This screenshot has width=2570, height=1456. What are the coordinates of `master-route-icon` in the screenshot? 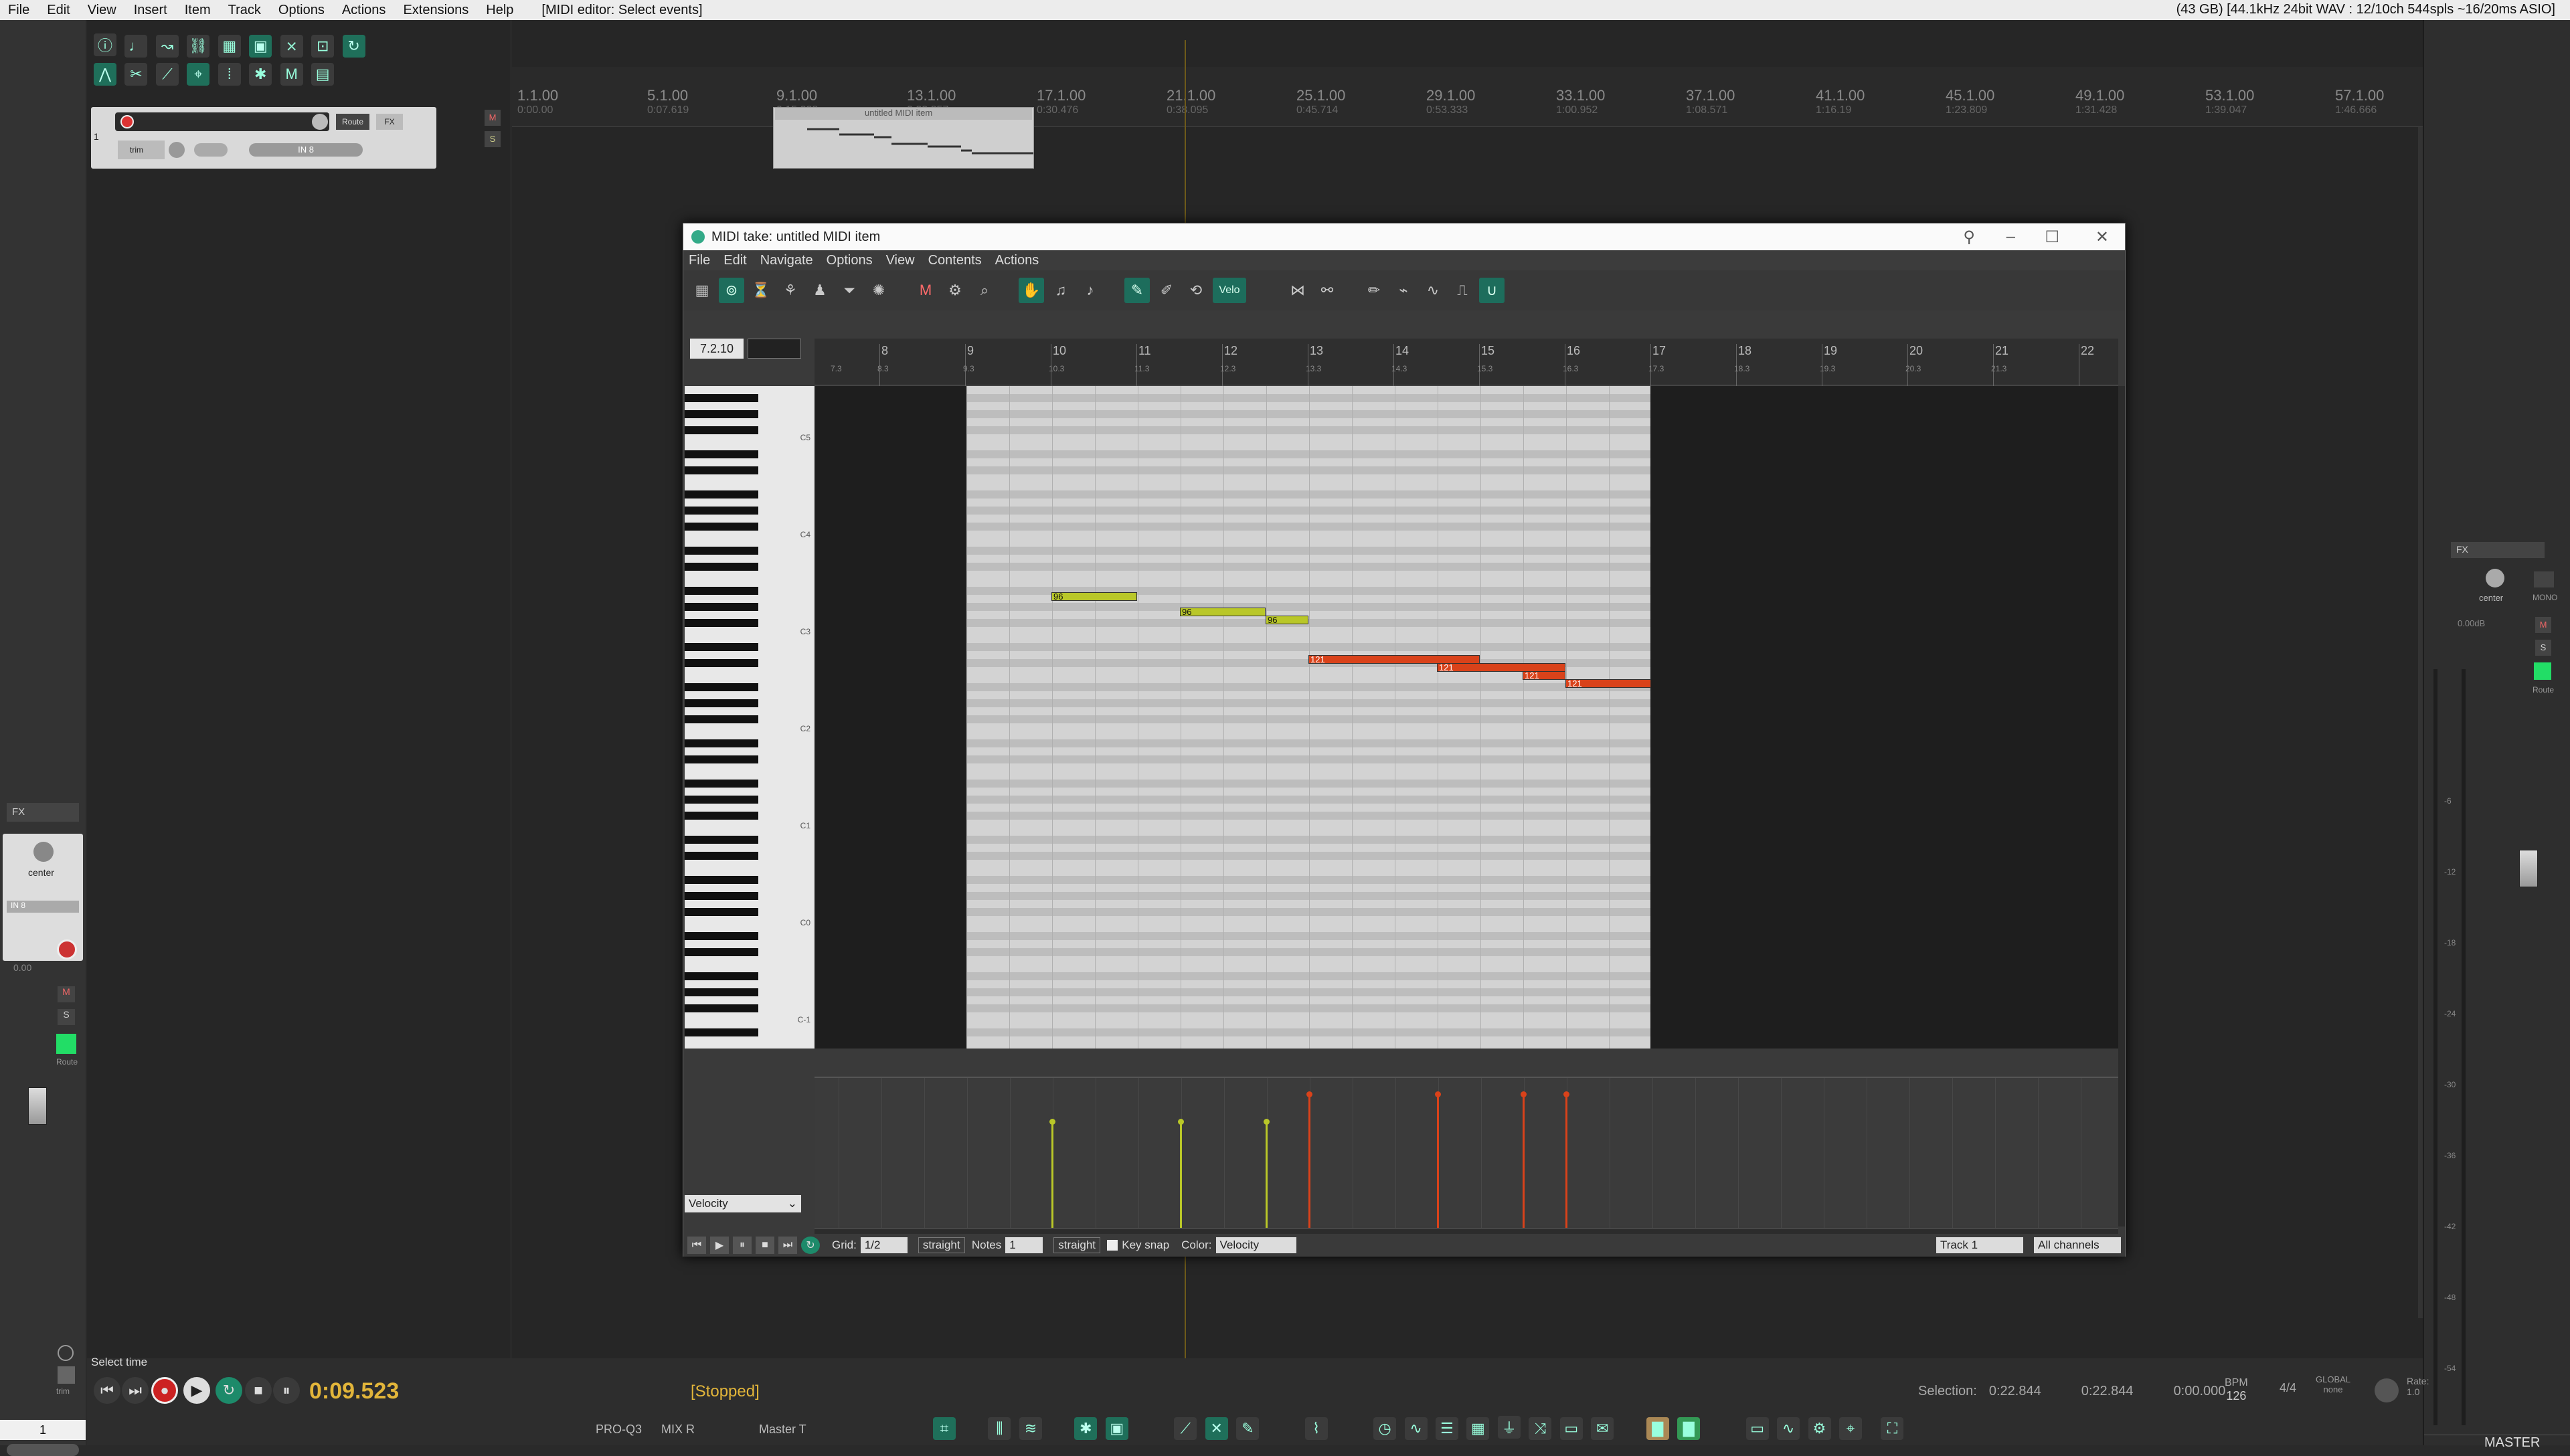 It's located at (2542, 671).